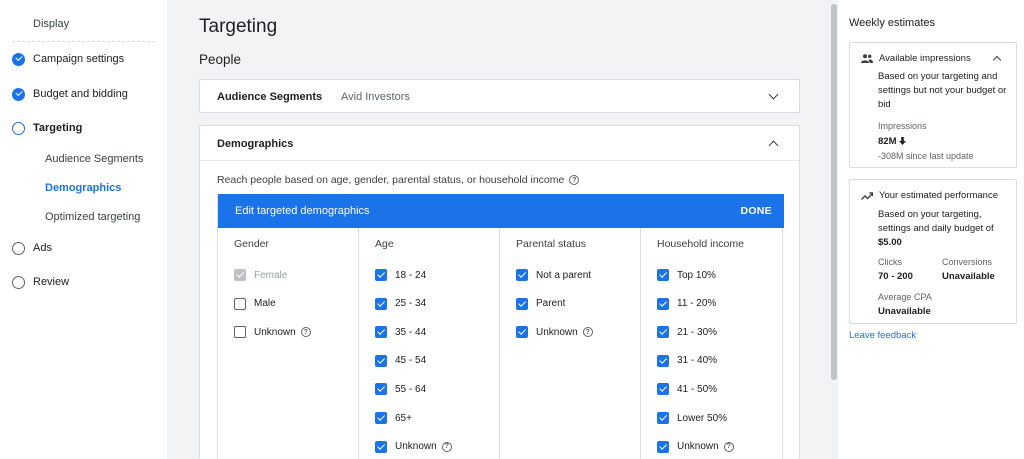 This screenshot has height=459, width=1024. Describe the element at coordinates (551, 244) in the screenshot. I see `column-header: Parental status` at that location.